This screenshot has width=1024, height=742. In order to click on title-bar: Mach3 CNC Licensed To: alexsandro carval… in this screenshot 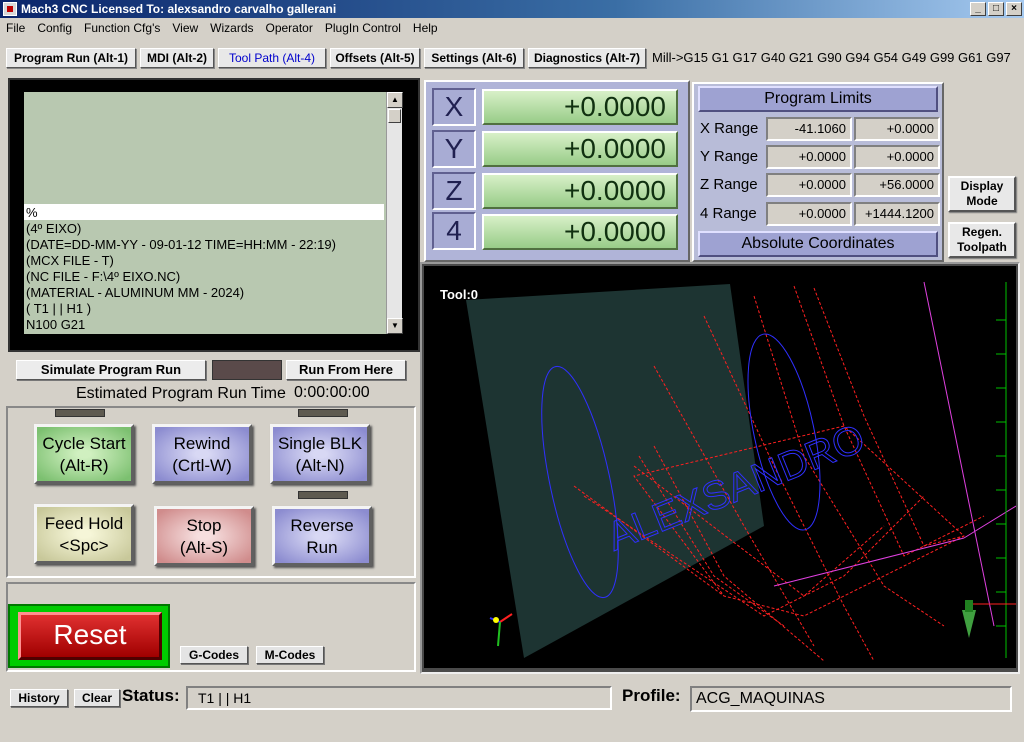, I will do `click(512, 9)`.